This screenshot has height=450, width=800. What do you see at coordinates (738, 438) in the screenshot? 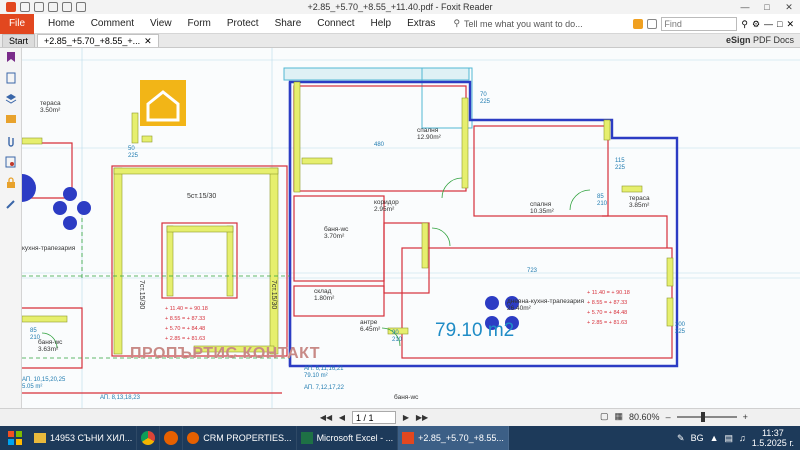
I see `system-tray: ✎ BG ▲ ▤ ♫ 11:37 1.5.2025 г.` at bounding box center [738, 438].